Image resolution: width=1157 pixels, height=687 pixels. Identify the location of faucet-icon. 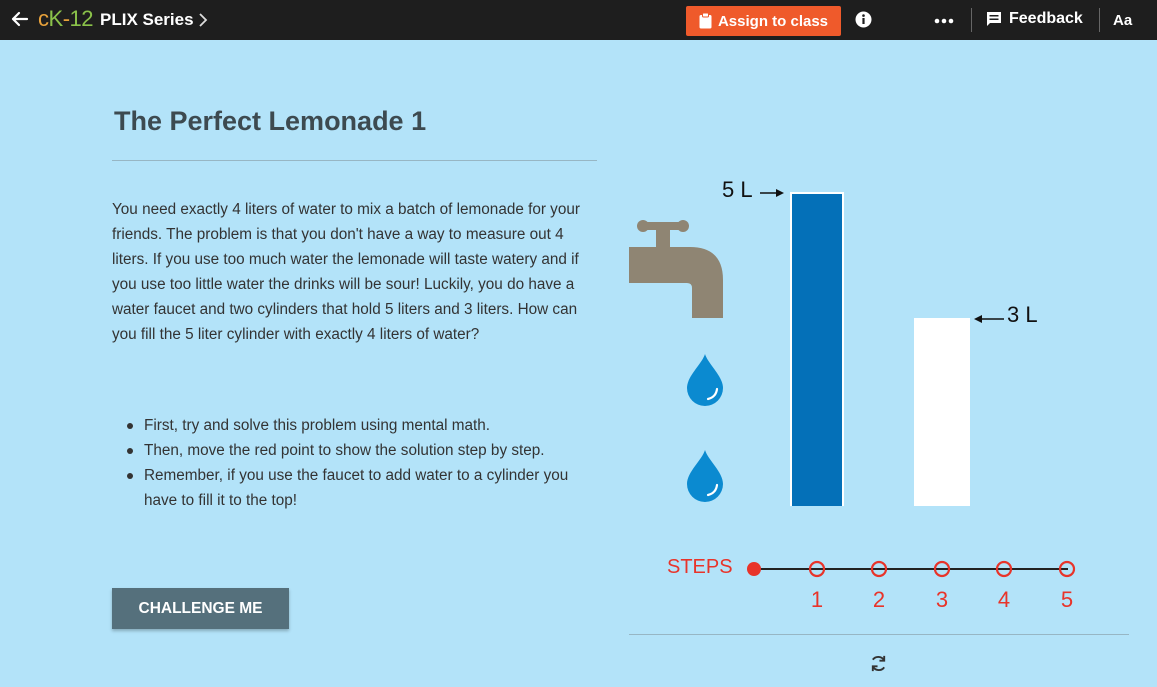
(676, 269).